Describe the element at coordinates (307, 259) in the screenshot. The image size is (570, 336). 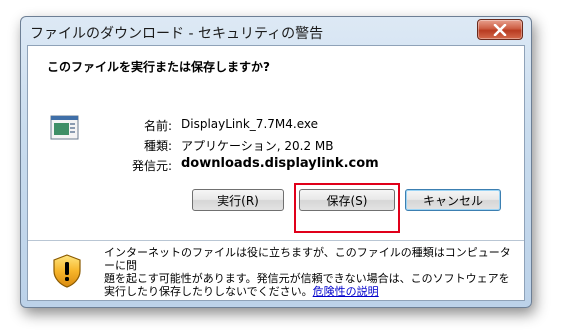
I see `warning-line-1: インターネットのファイルは役に立ちますが、このファイルの種類はコンピューターに問` at that location.